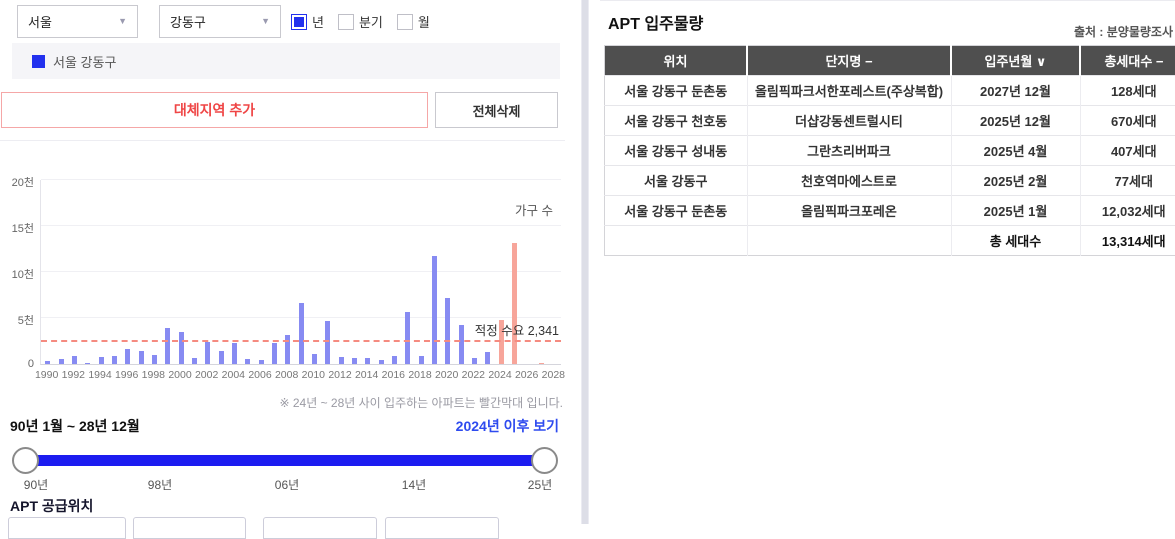 Image resolution: width=1175 pixels, height=539 pixels. I want to click on period-checkbox-label: 분기, so click(371, 21).